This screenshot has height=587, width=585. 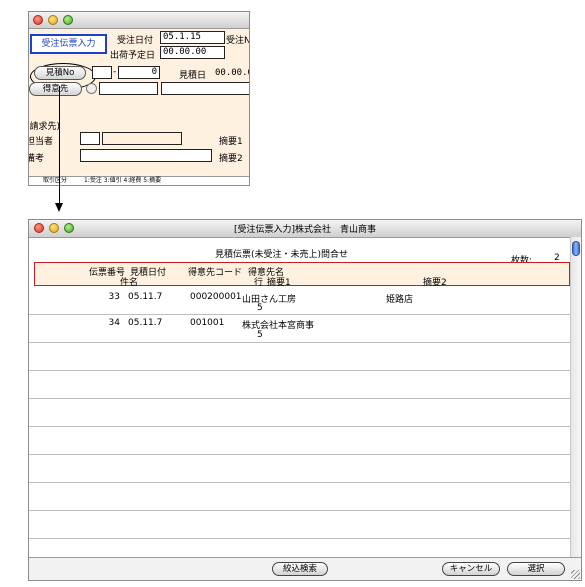 What do you see at coordinates (55, 180) in the screenshot?
I see `status-left-text: 取引区分` at bounding box center [55, 180].